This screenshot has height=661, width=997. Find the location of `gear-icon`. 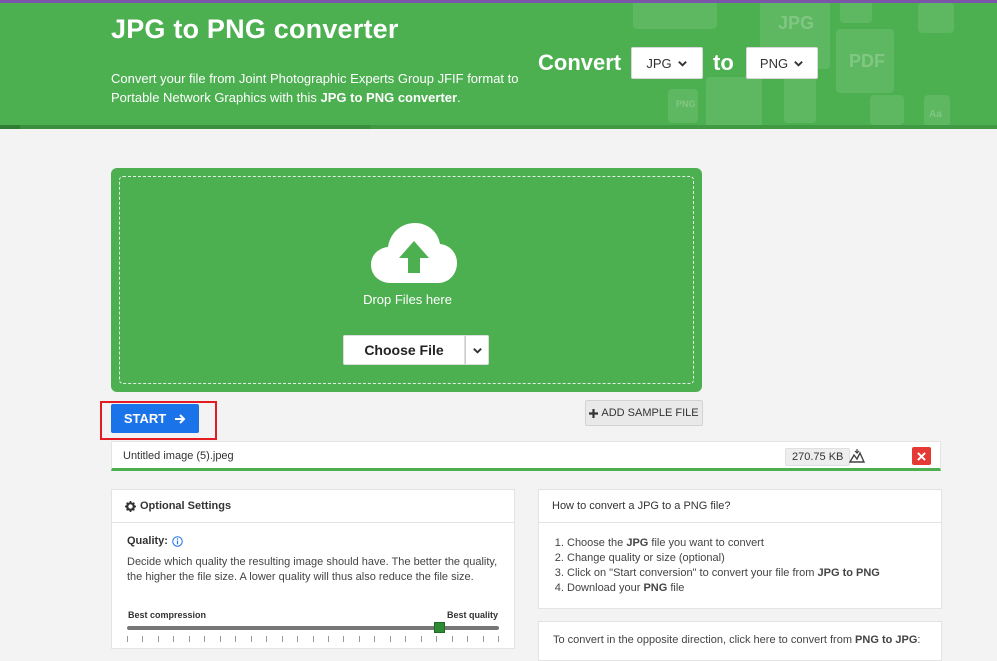

gear-icon is located at coordinates (130, 506).